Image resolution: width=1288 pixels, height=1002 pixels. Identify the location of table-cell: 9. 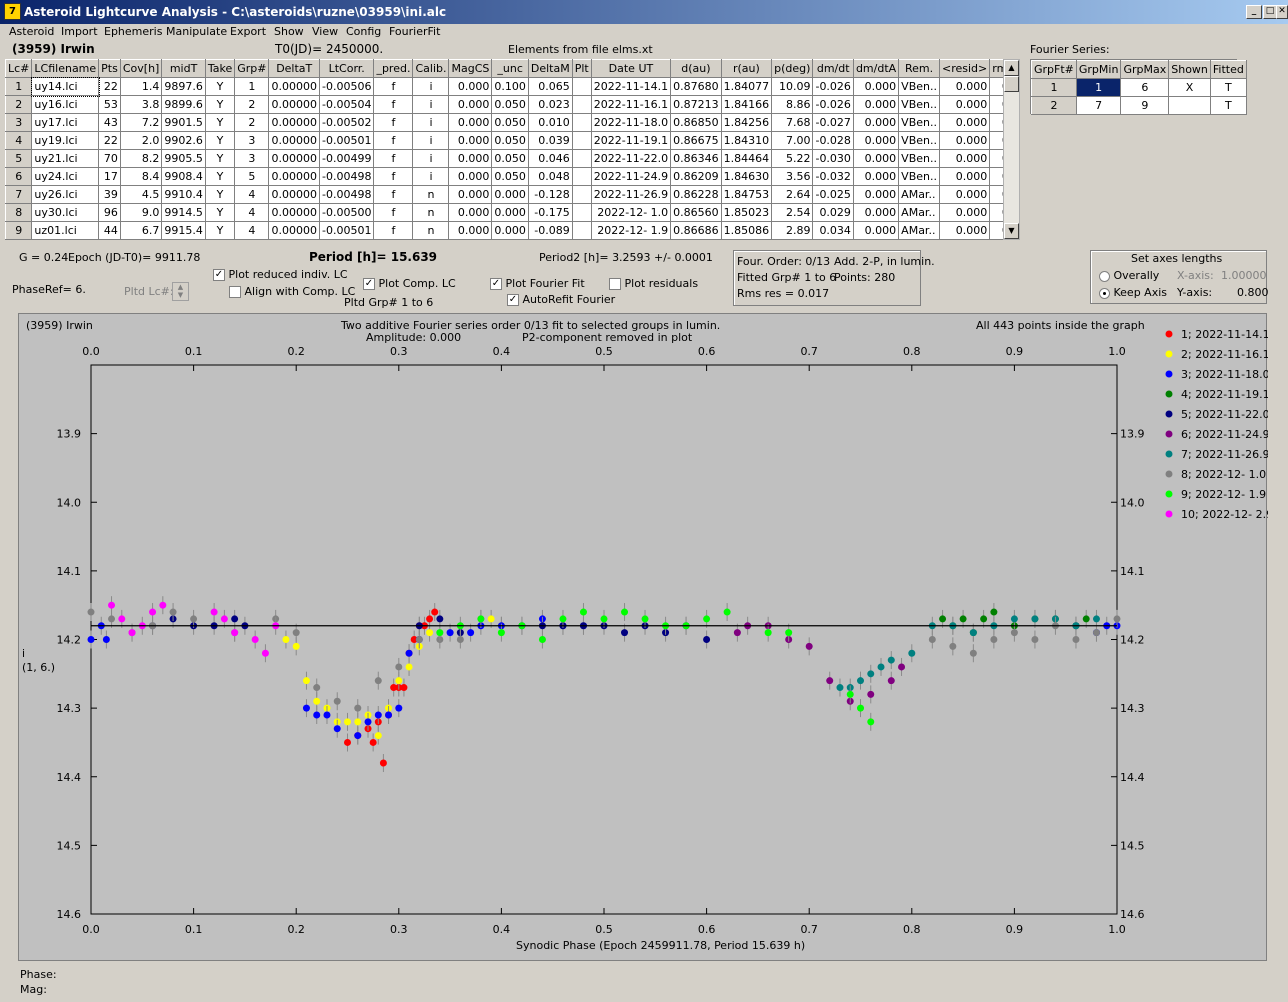
(1145, 105).